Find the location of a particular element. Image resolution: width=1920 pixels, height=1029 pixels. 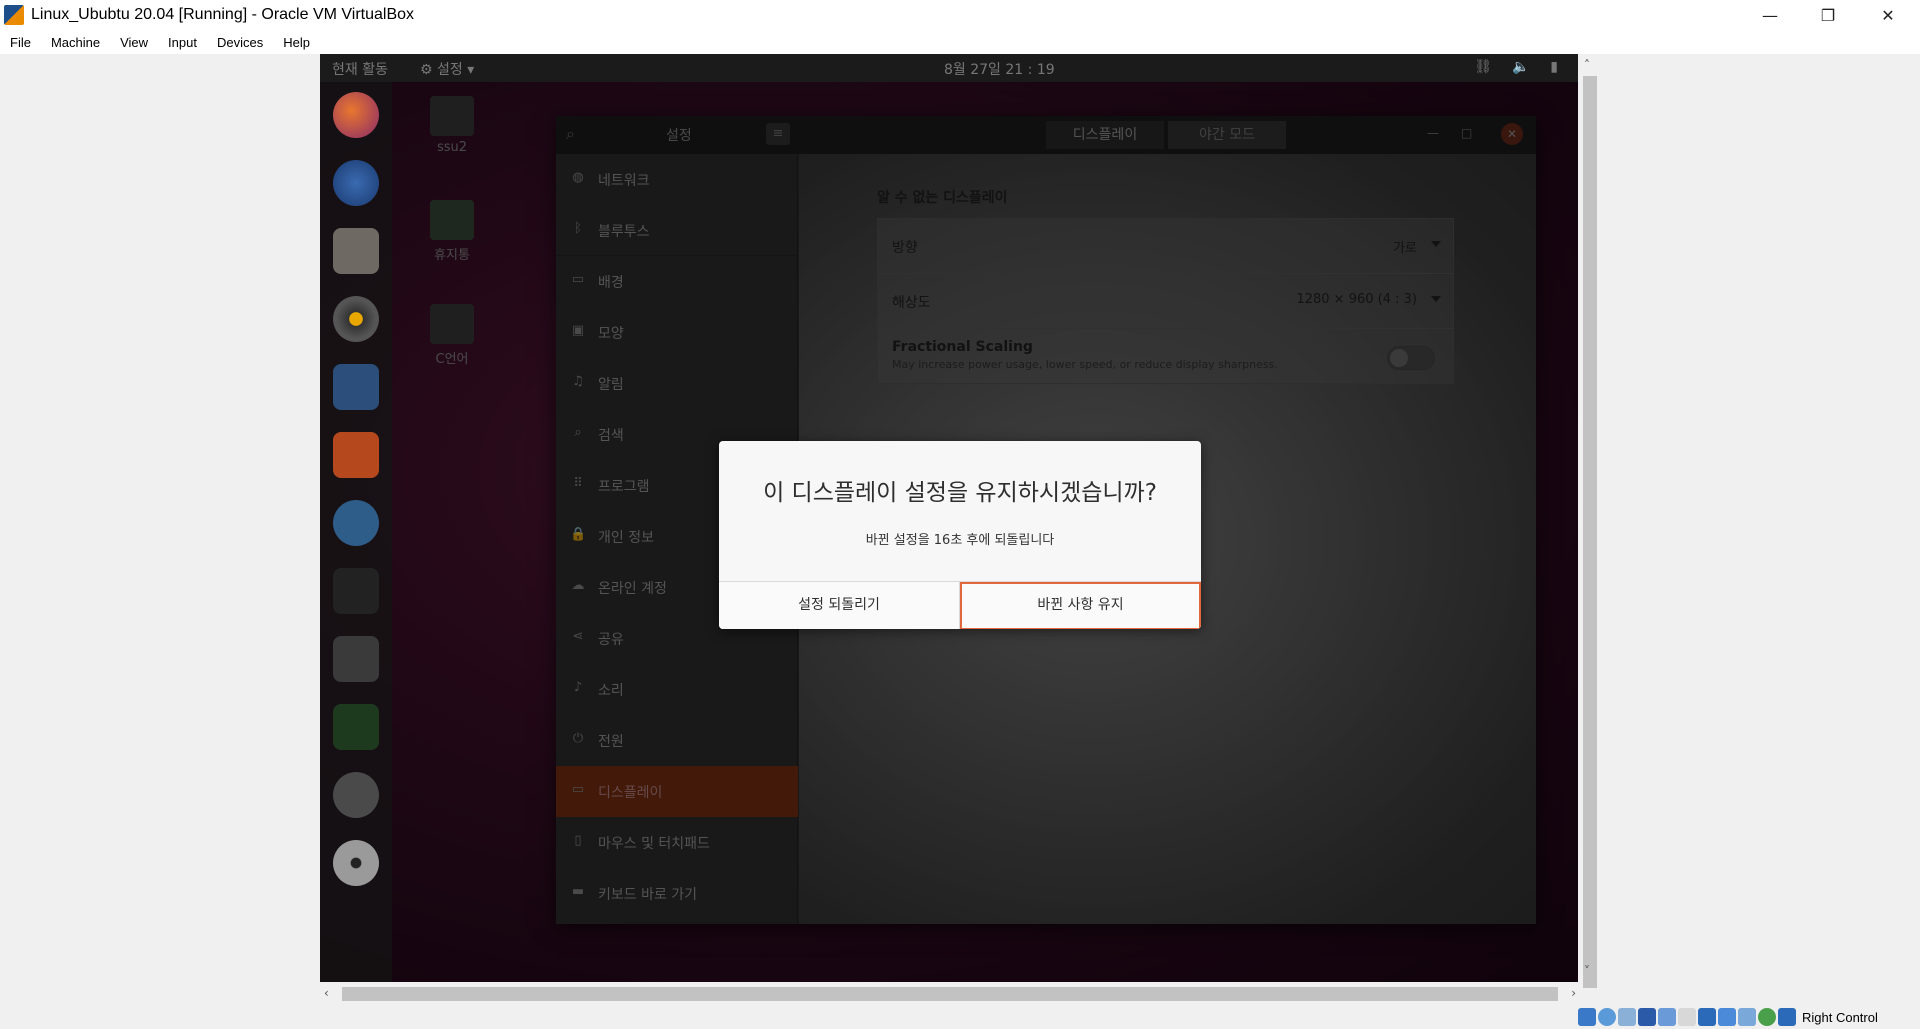

usb-icon is located at coordinates (1667, 1017).